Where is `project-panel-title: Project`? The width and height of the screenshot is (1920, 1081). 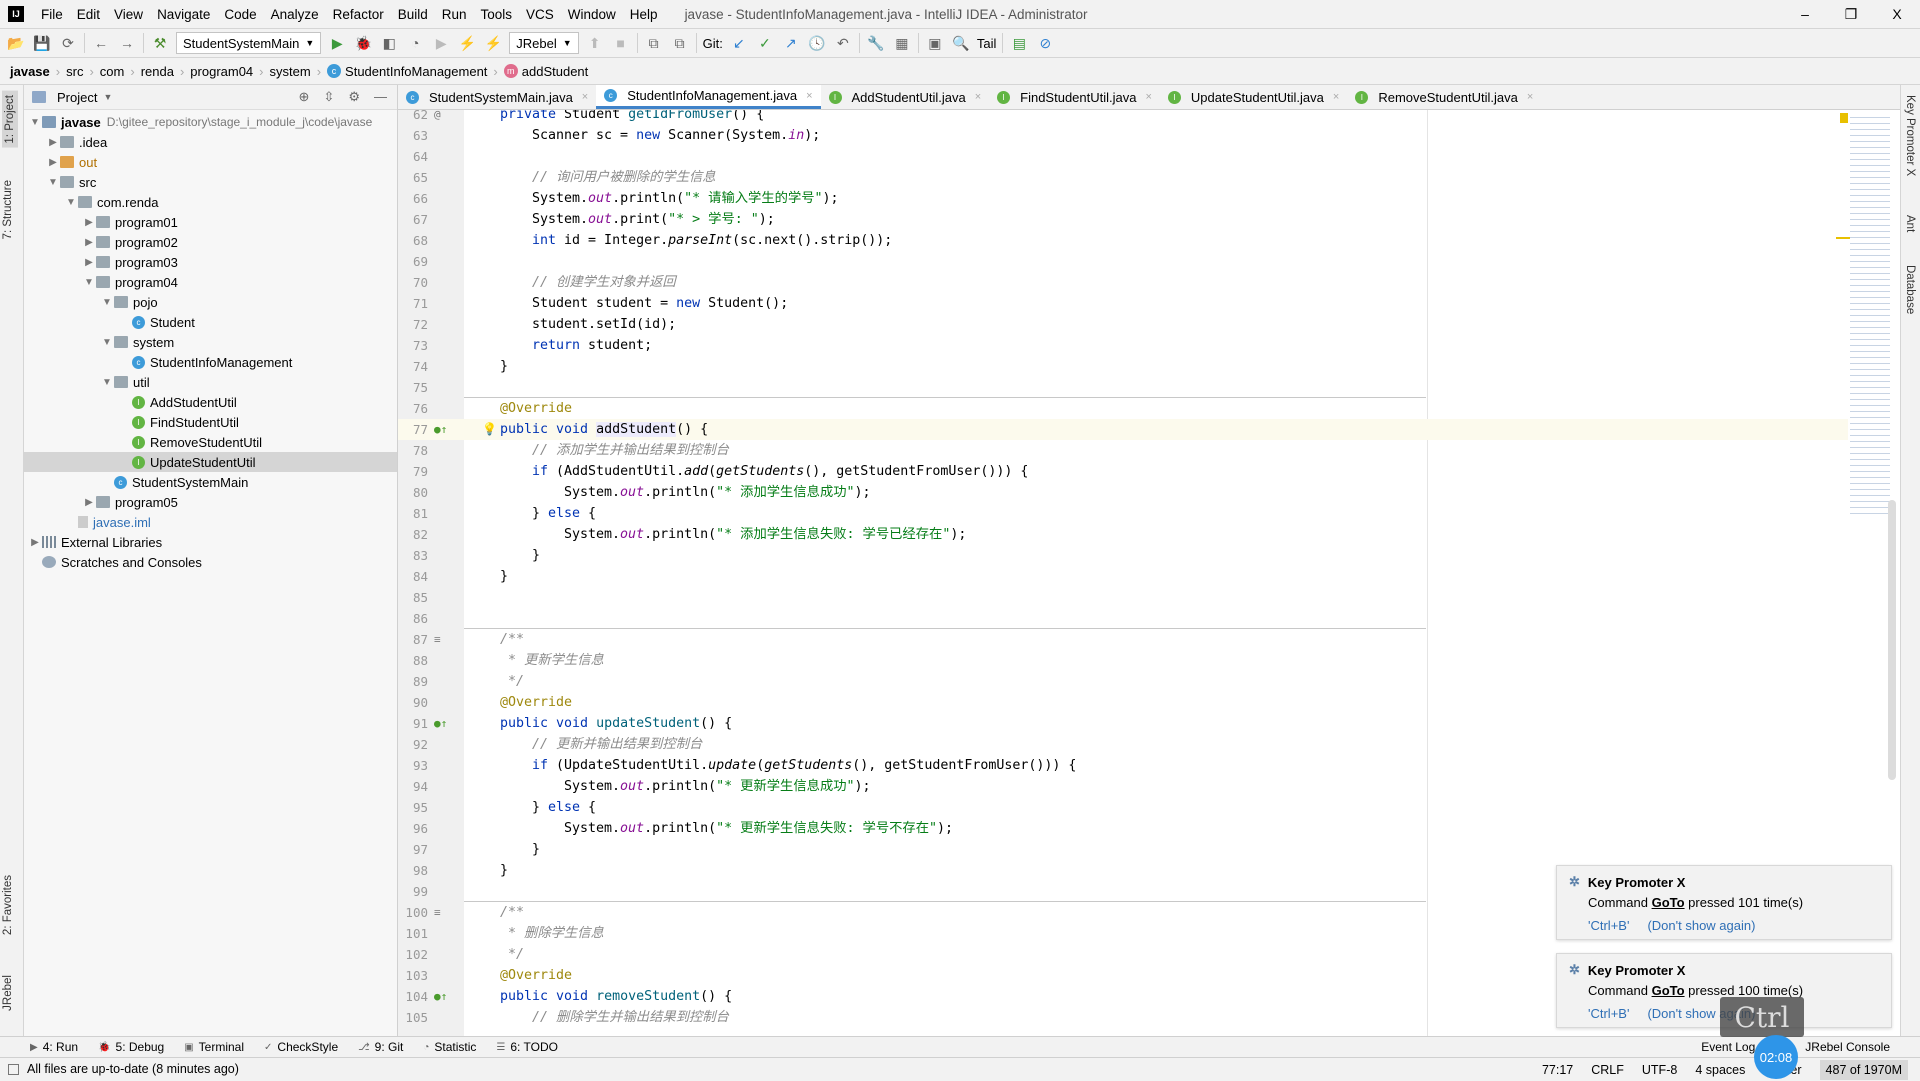
project-panel-title: Project is located at coordinates (77, 97).